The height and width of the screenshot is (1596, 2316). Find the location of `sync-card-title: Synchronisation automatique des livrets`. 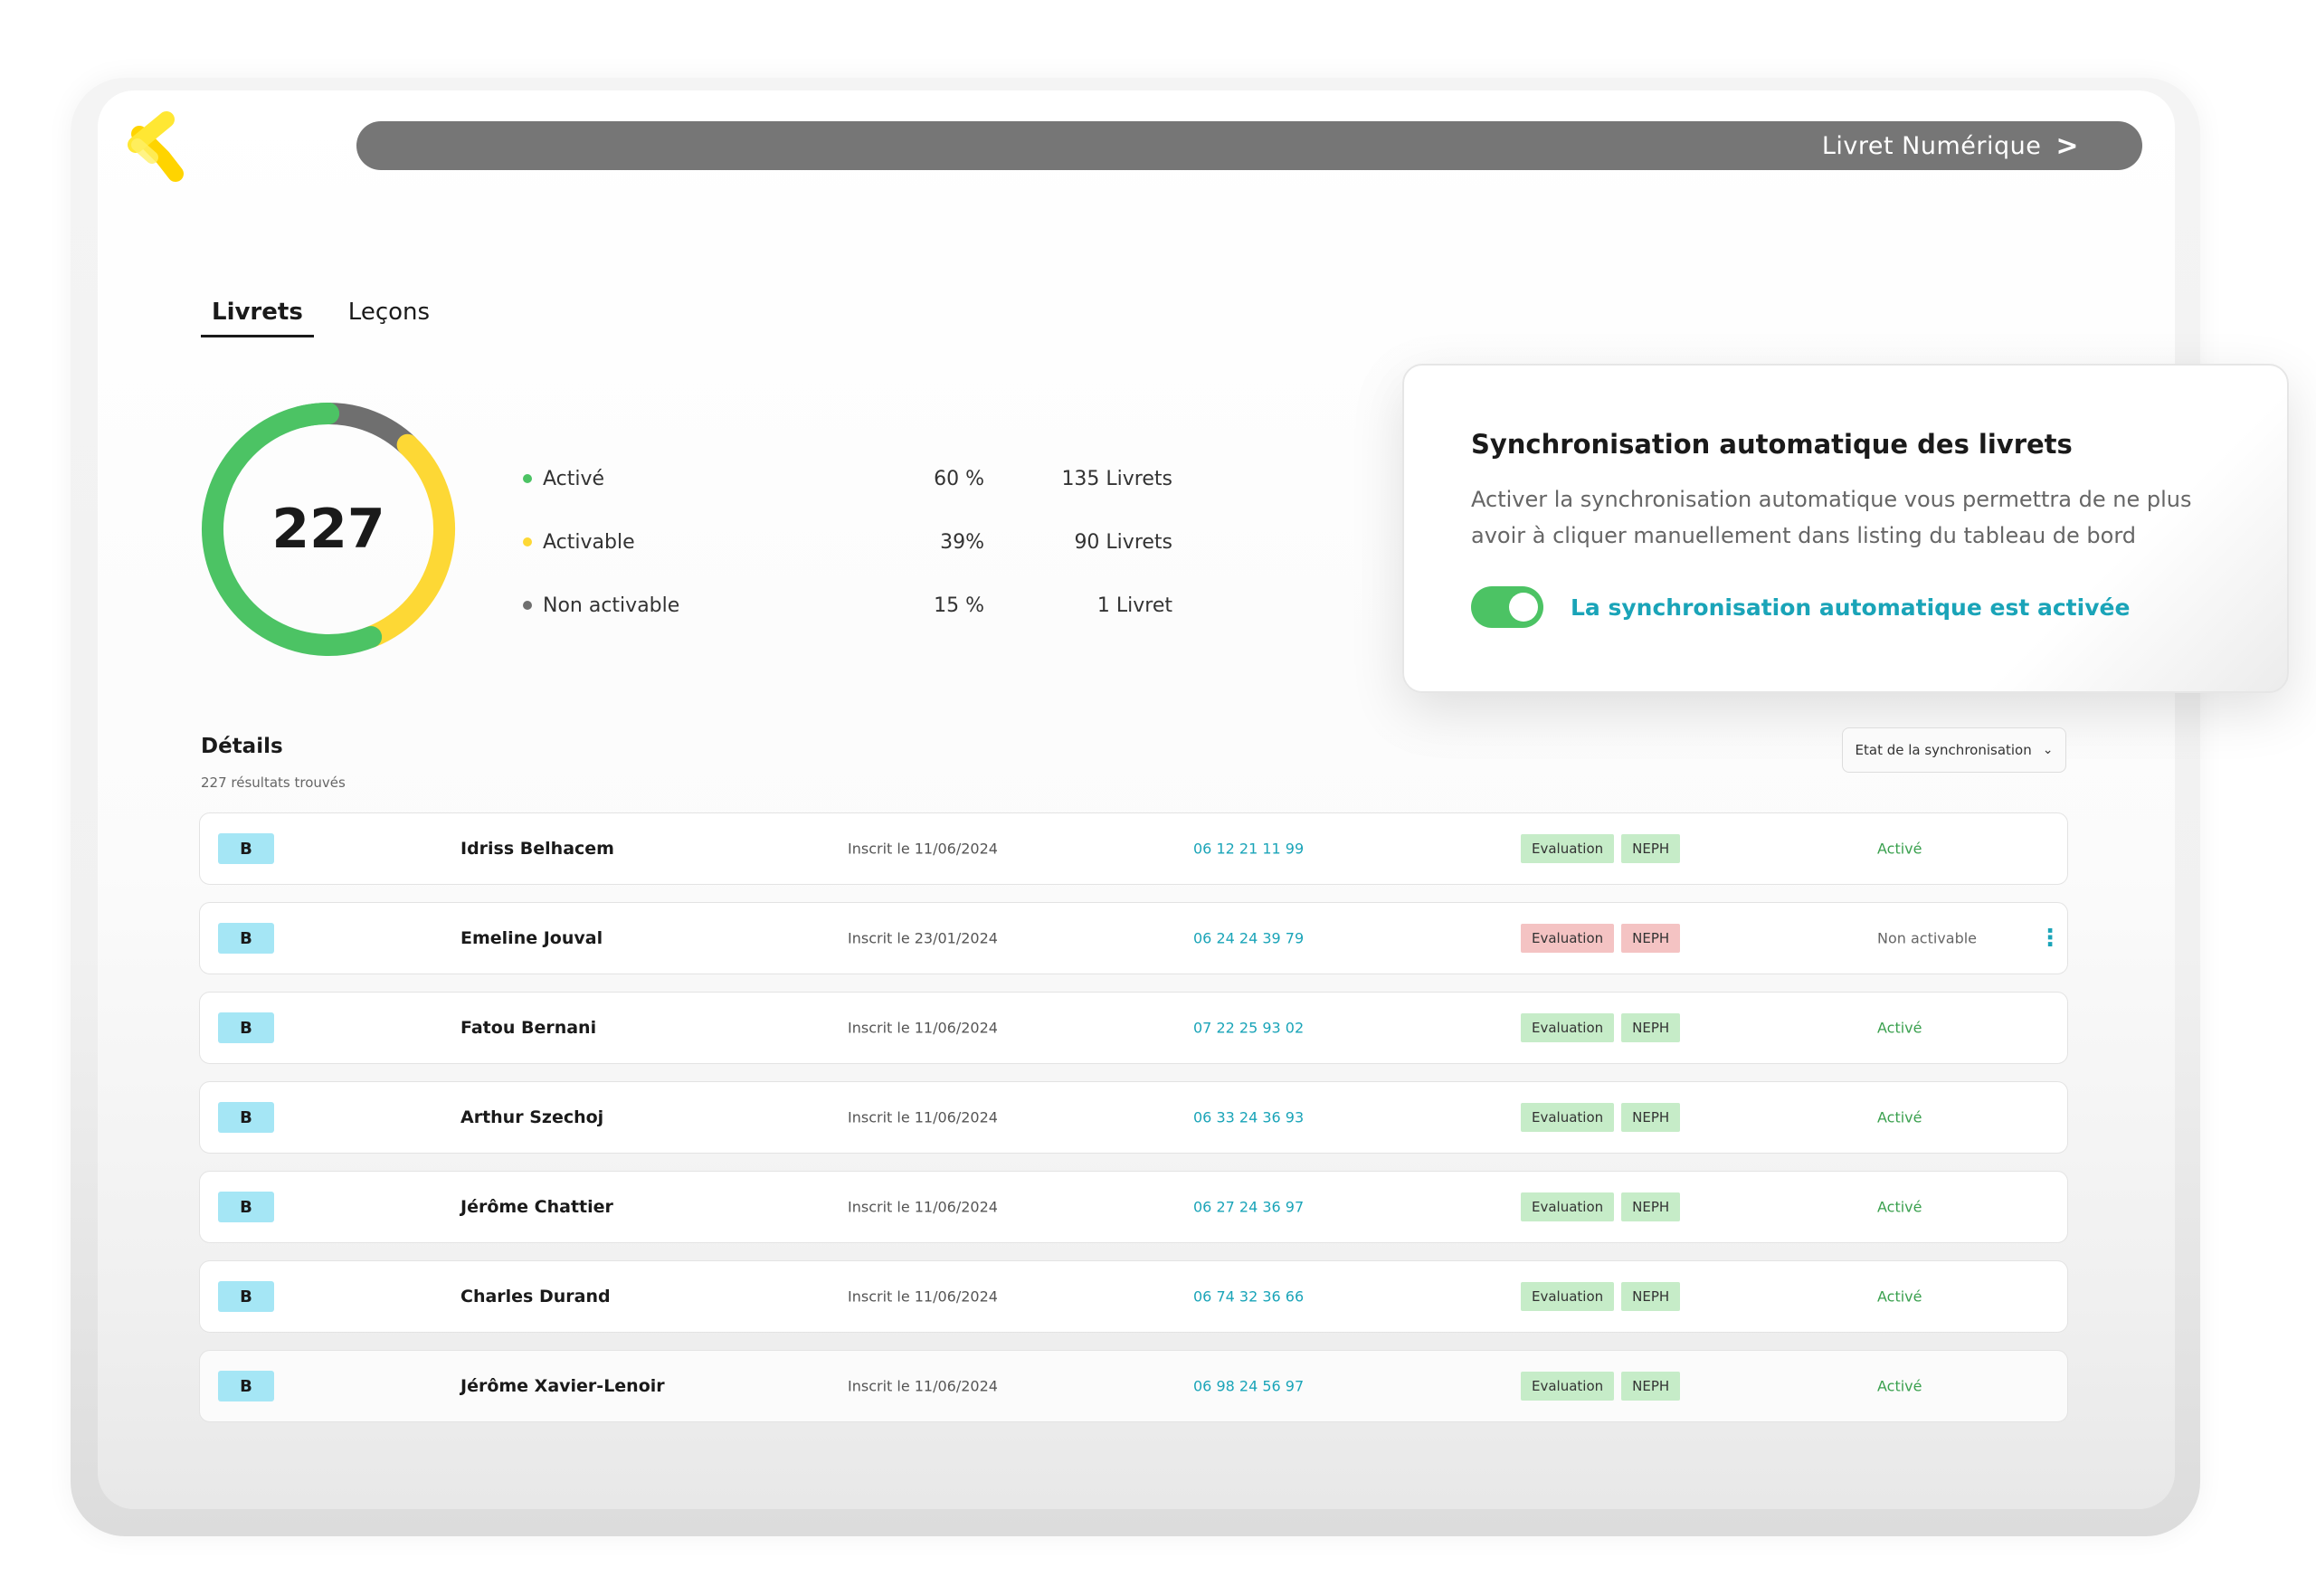

sync-card-title: Synchronisation automatique des livrets is located at coordinates (1772, 445).